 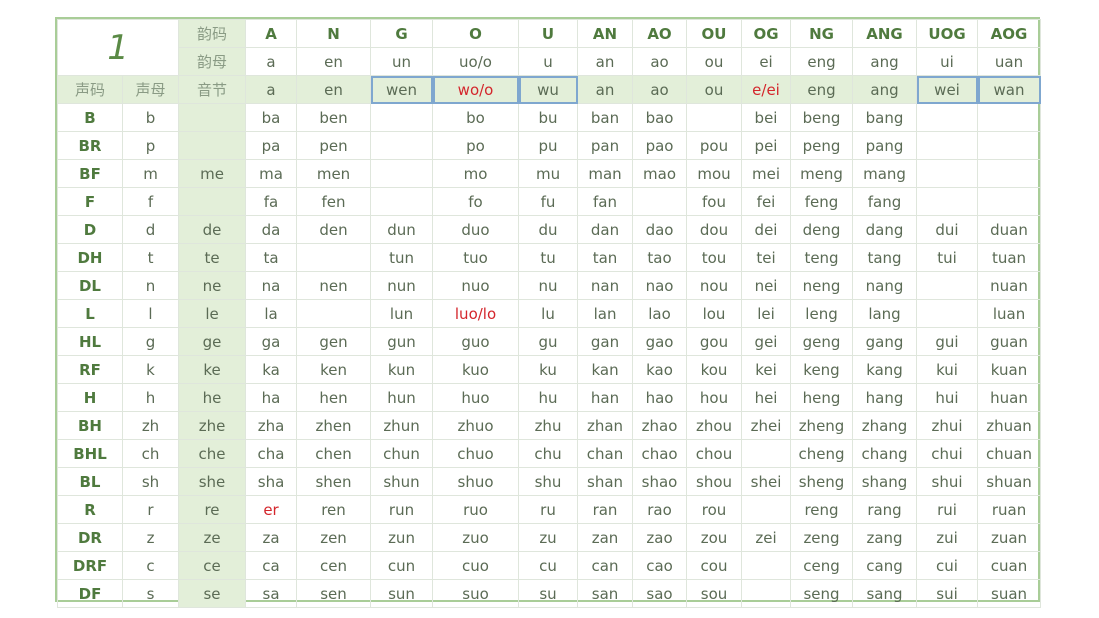 I want to click on column-zero-initial-syllable: e/ei, so click(x=766, y=89).